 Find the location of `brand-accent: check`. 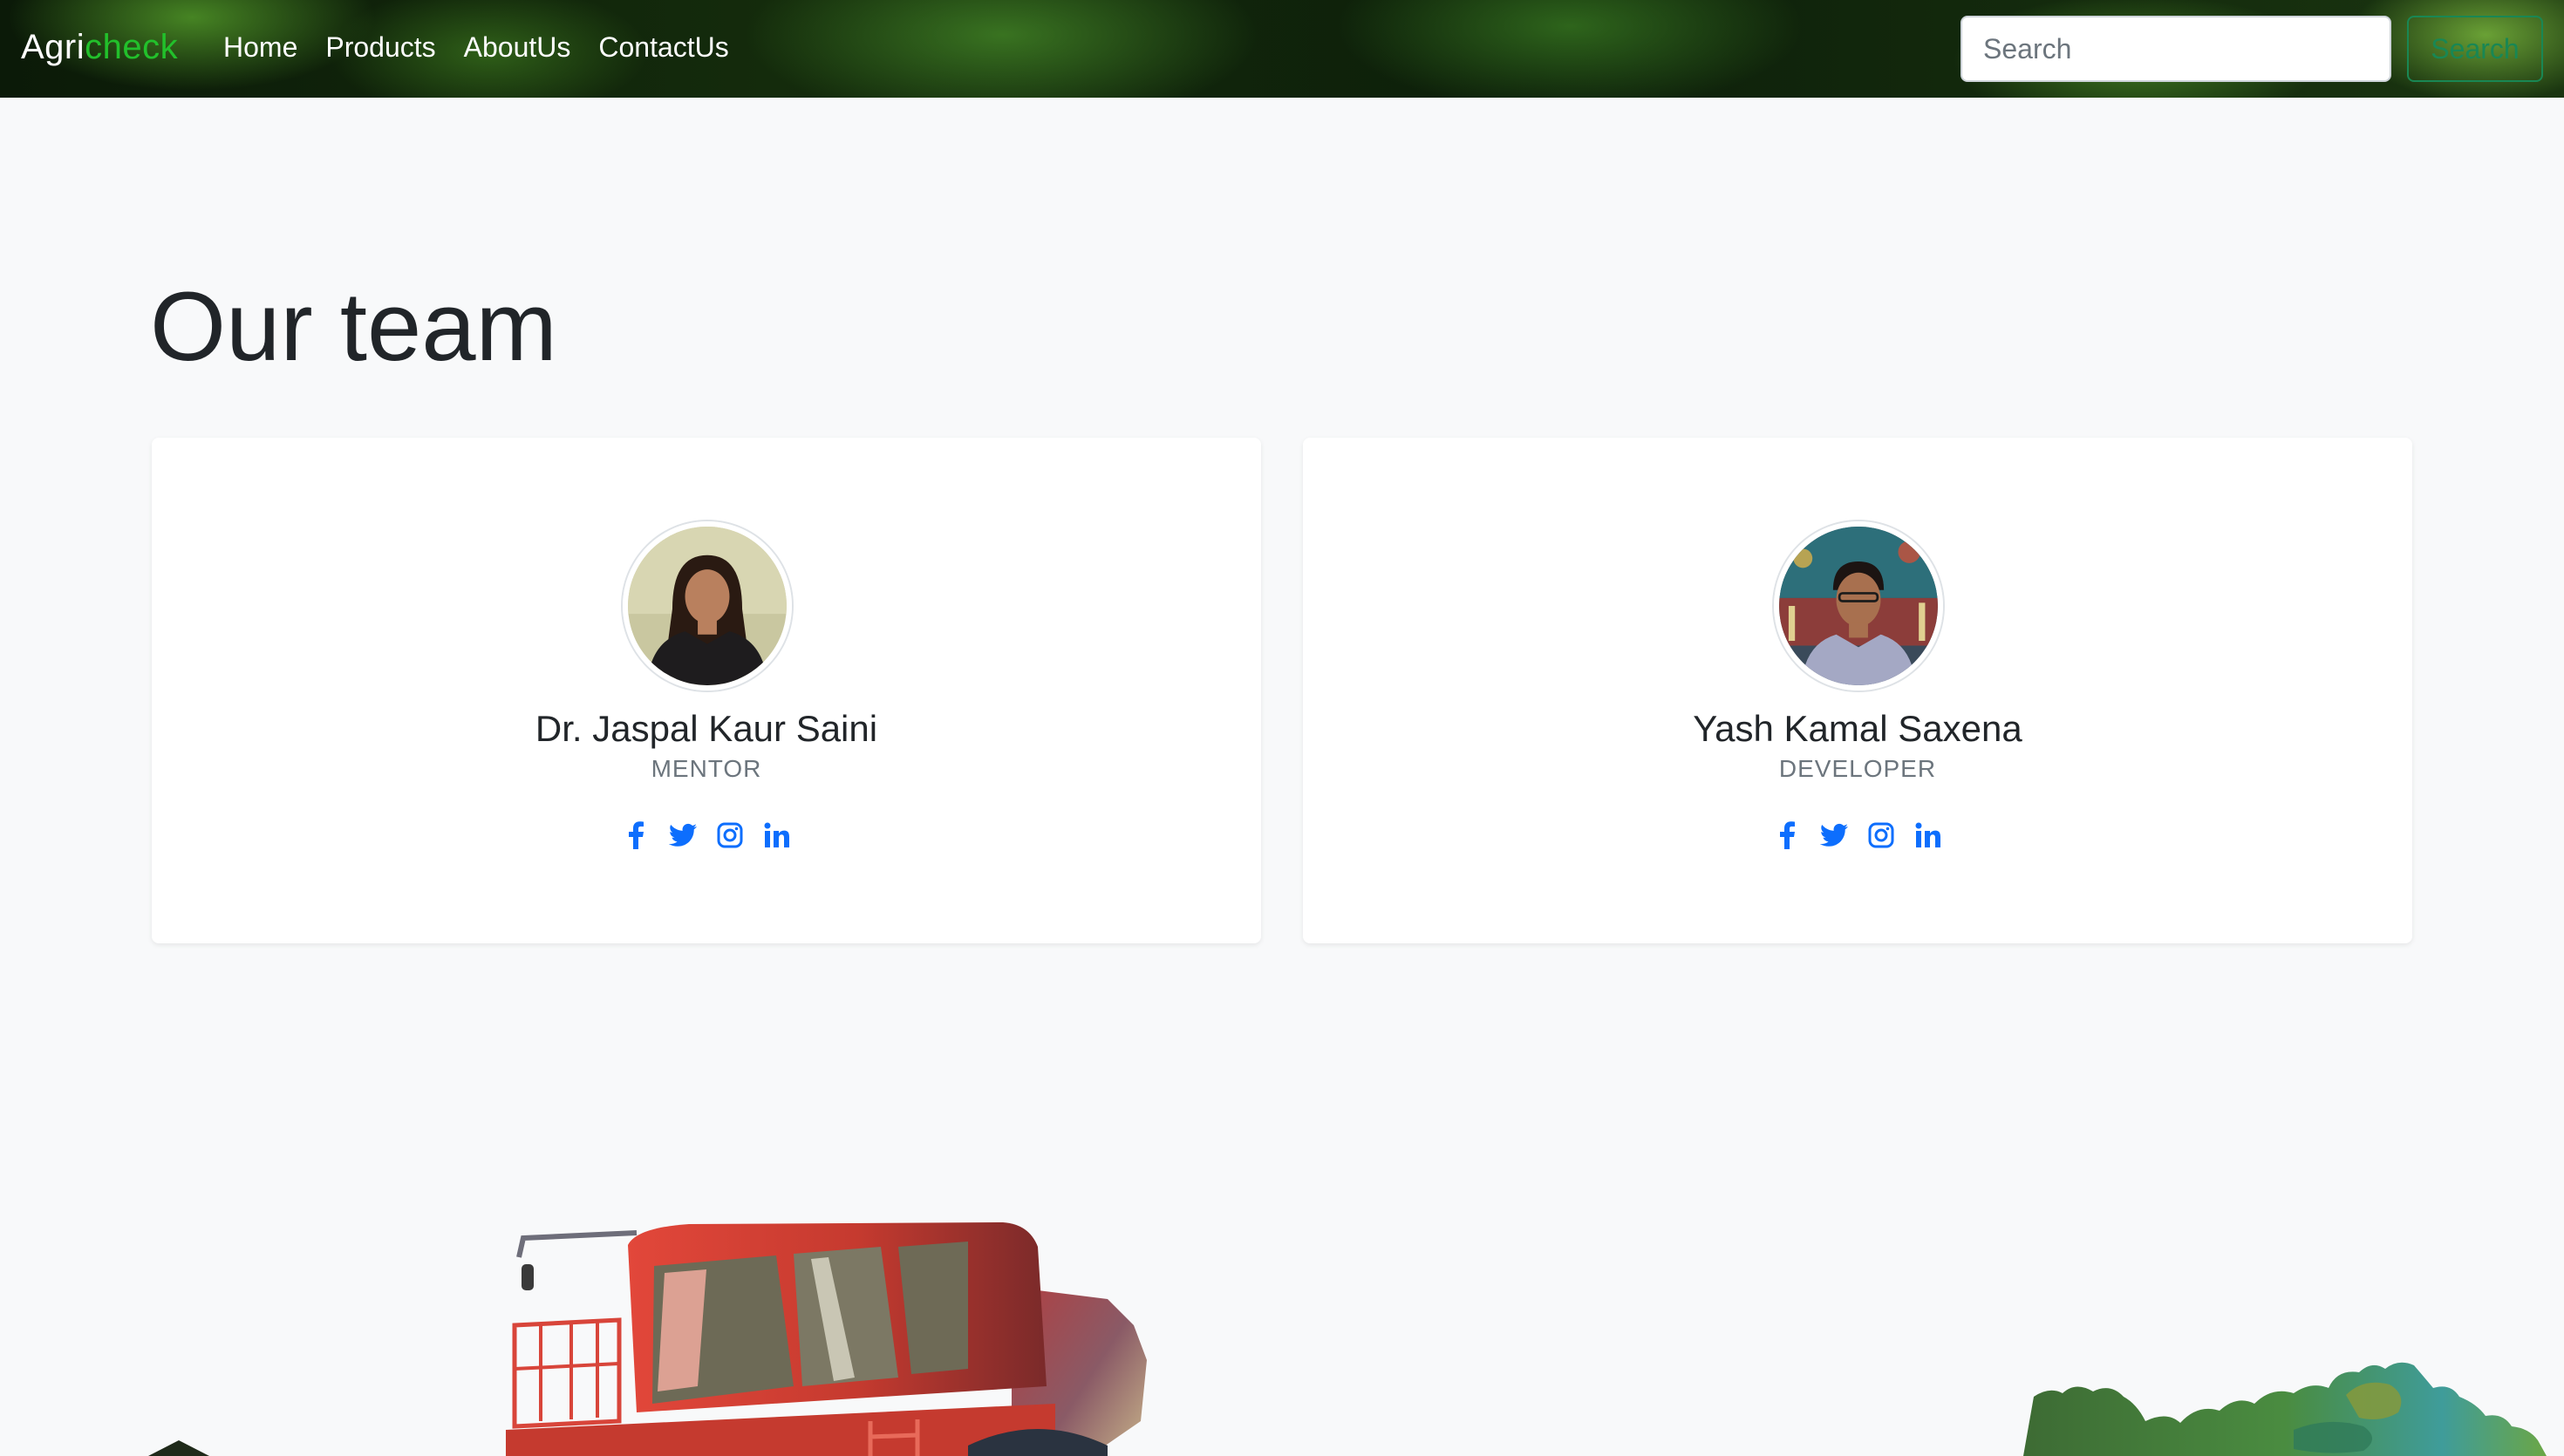

brand-accent: check is located at coordinates (132, 47).